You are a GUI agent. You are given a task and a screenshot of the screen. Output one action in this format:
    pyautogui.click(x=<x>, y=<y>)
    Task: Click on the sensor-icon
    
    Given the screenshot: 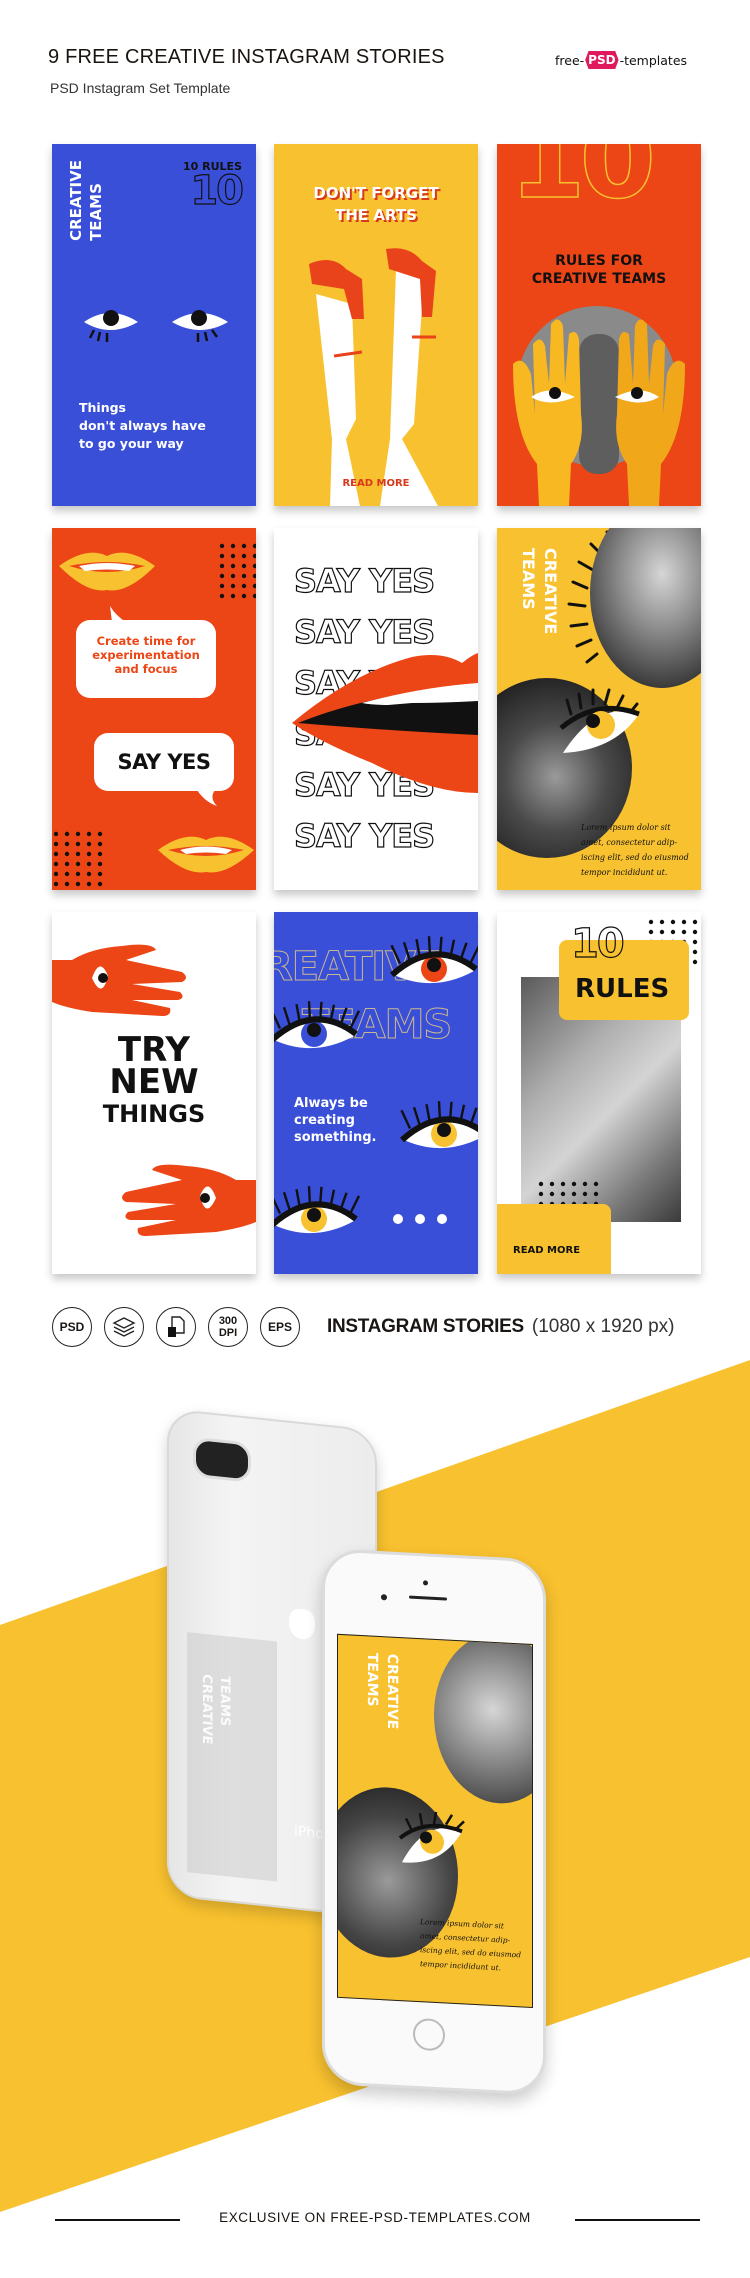 What is the action you would take?
    pyautogui.click(x=425, y=1583)
    